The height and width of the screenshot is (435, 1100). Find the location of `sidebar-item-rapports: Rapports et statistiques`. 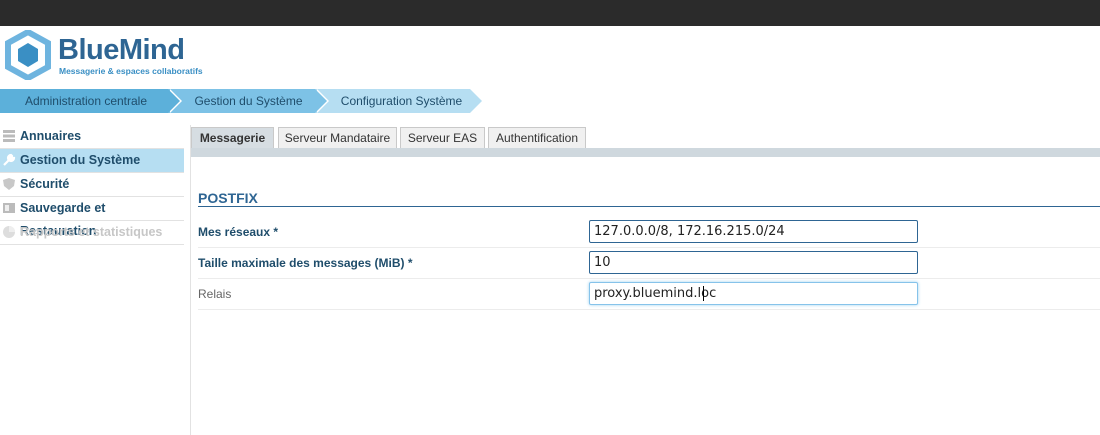

sidebar-item-rapports: Rapports et statistiques is located at coordinates (92, 233).